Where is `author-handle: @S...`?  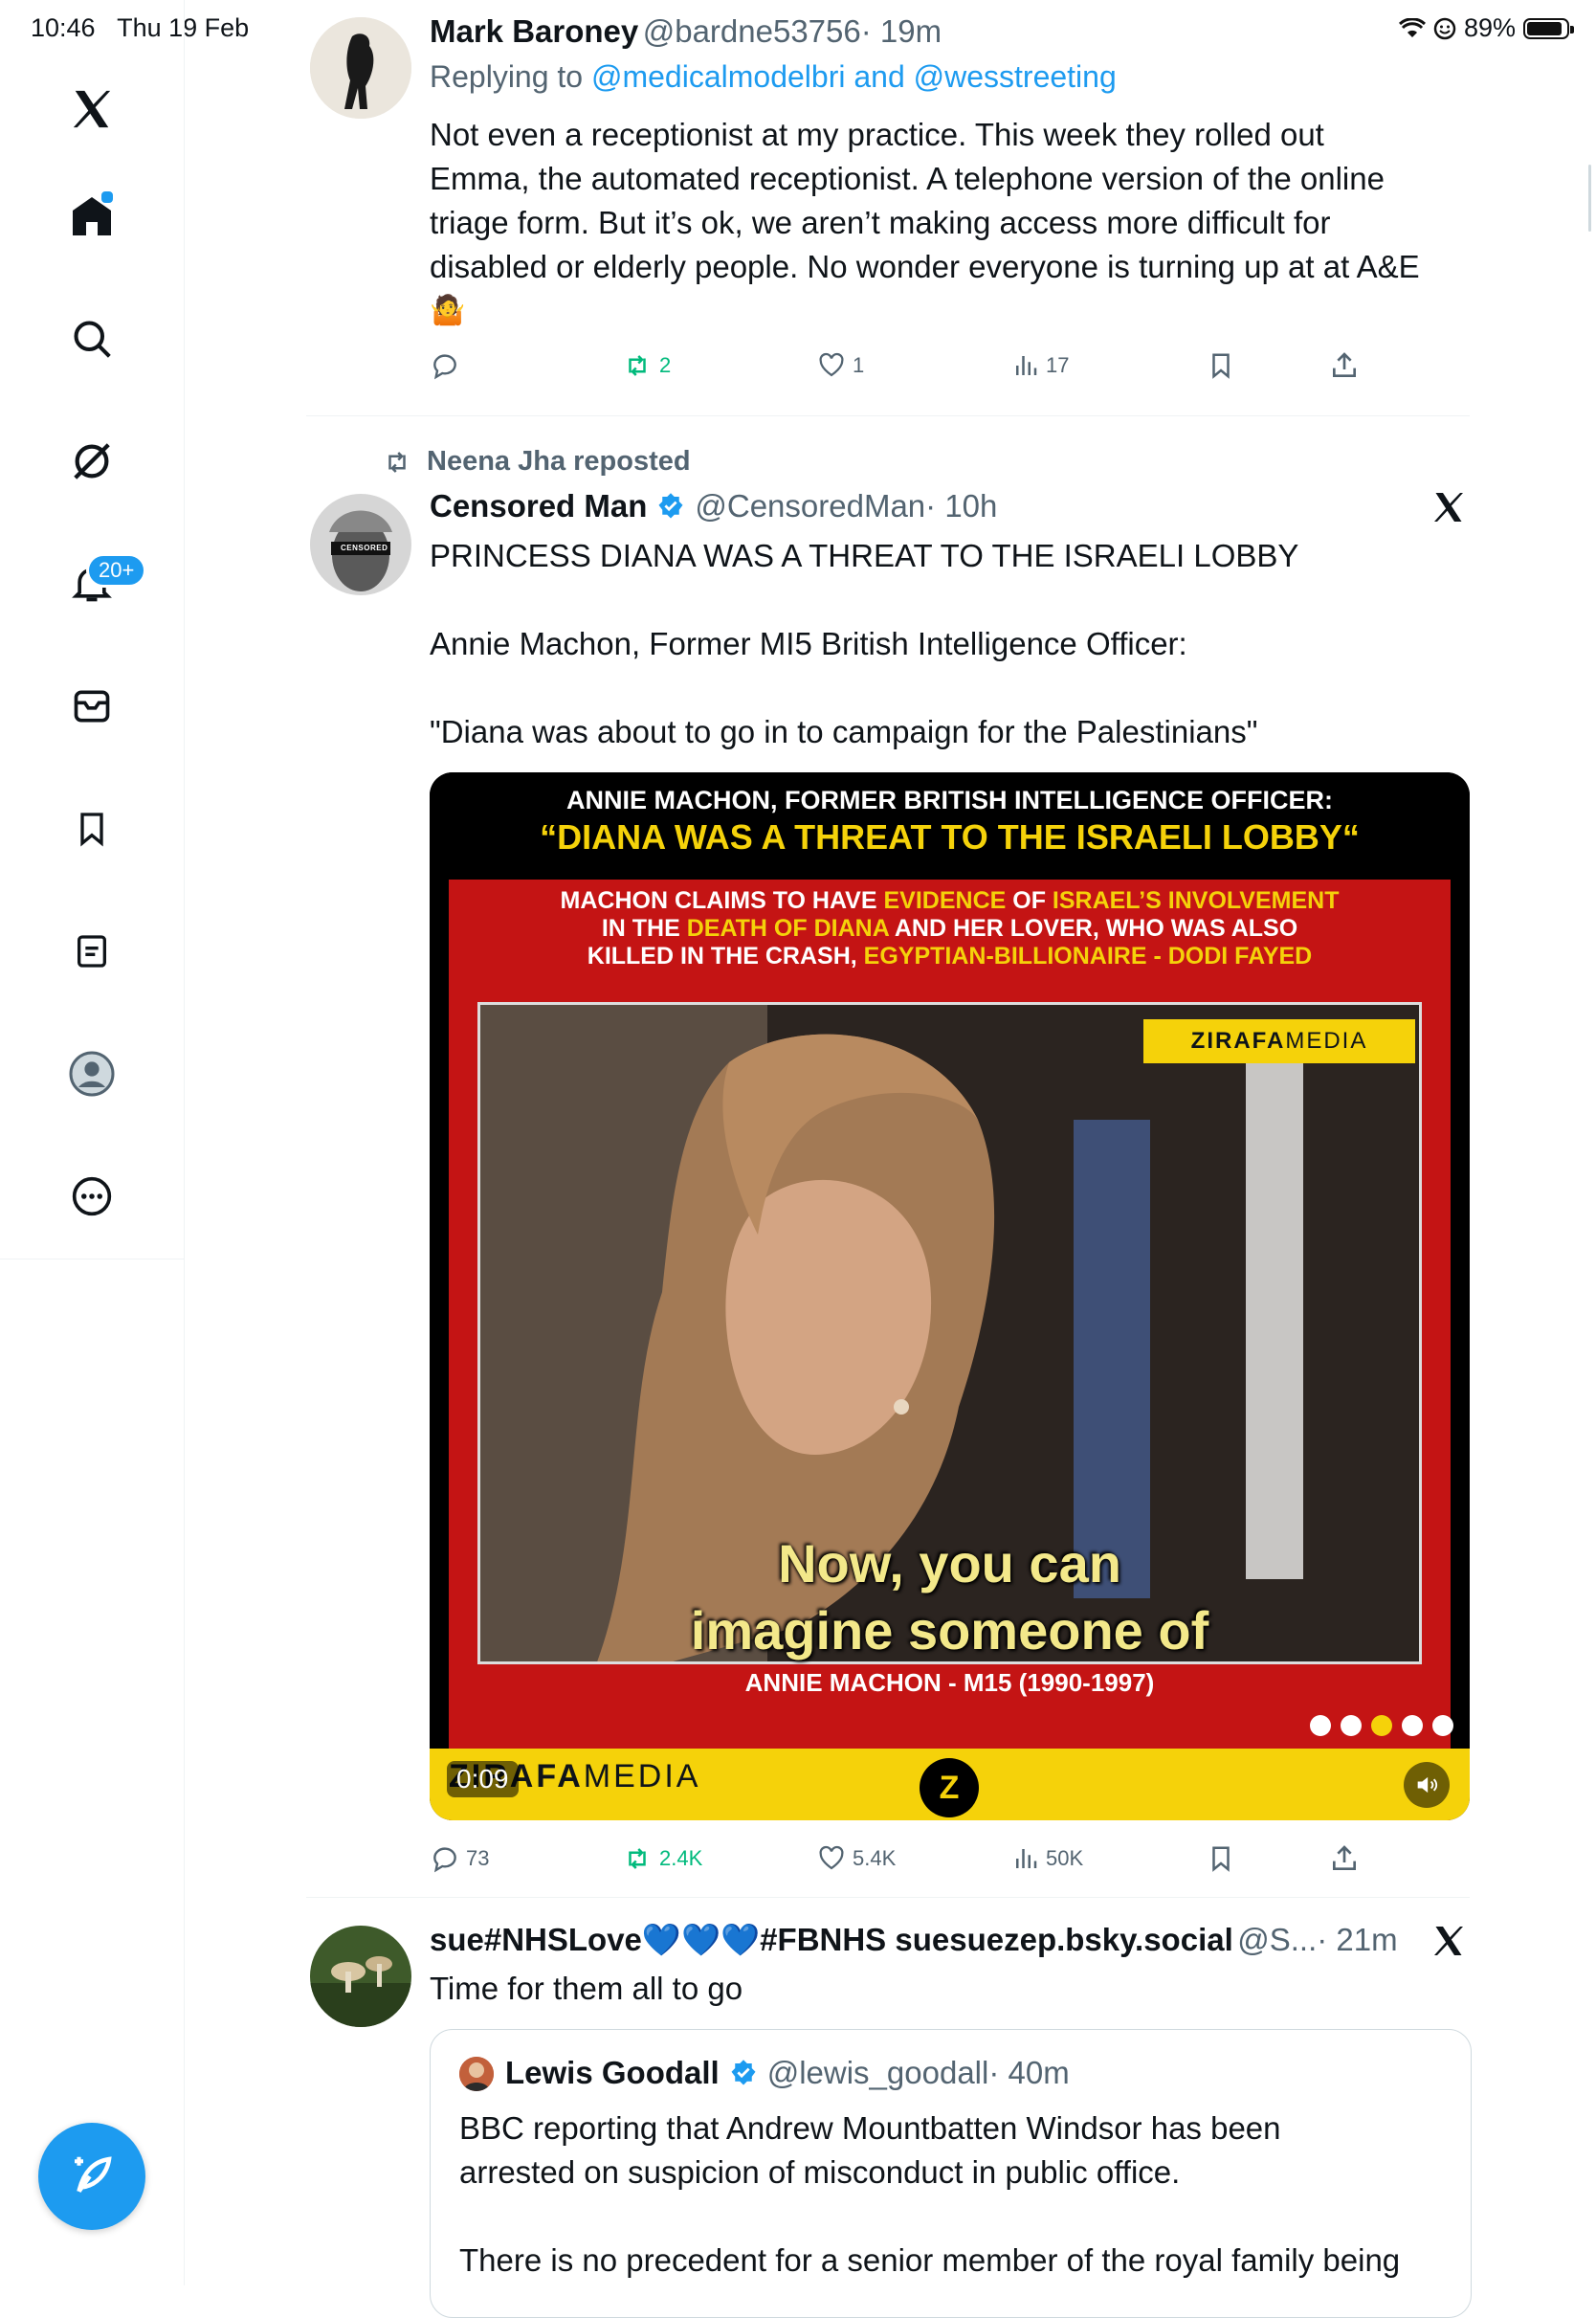 author-handle: @S... is located at coordinates (1277, 1940).